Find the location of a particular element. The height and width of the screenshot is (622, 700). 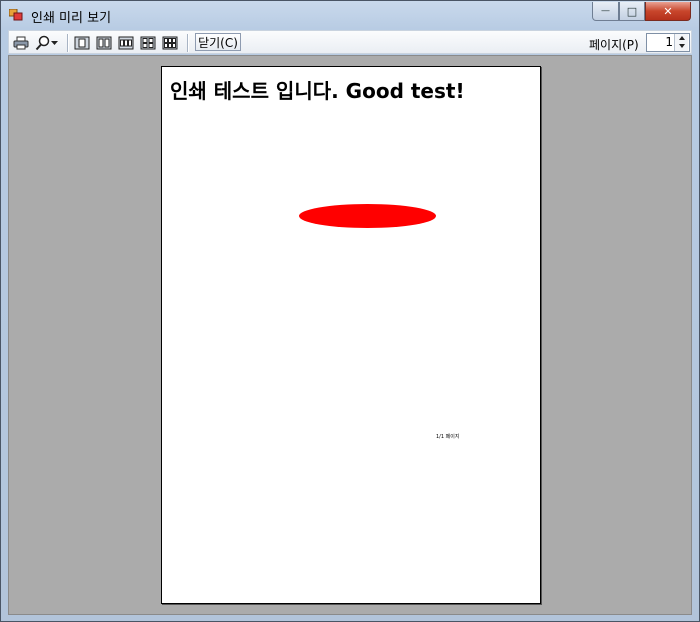

page-footer: 1/1 페이지 is located at coordinates (448, 437).